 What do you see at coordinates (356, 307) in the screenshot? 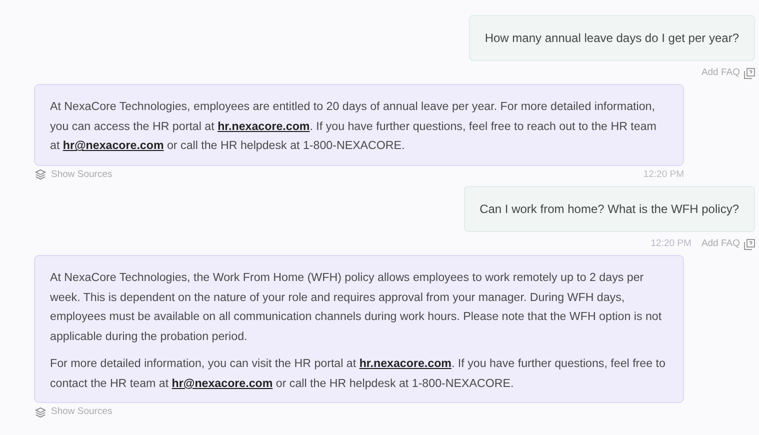
I see `answer-paragraph: At NexaCore Technologies, the Work From Home (WFH) policy allows employees to work remotely up to 2 days per week. This is dependent on the nature of your role and requires approval from your manager. During WFH days, employees must be available on all communication channels during work hours. Please note that the WFH option is not applicable during the probation period.` at bounding box center [356, 307].